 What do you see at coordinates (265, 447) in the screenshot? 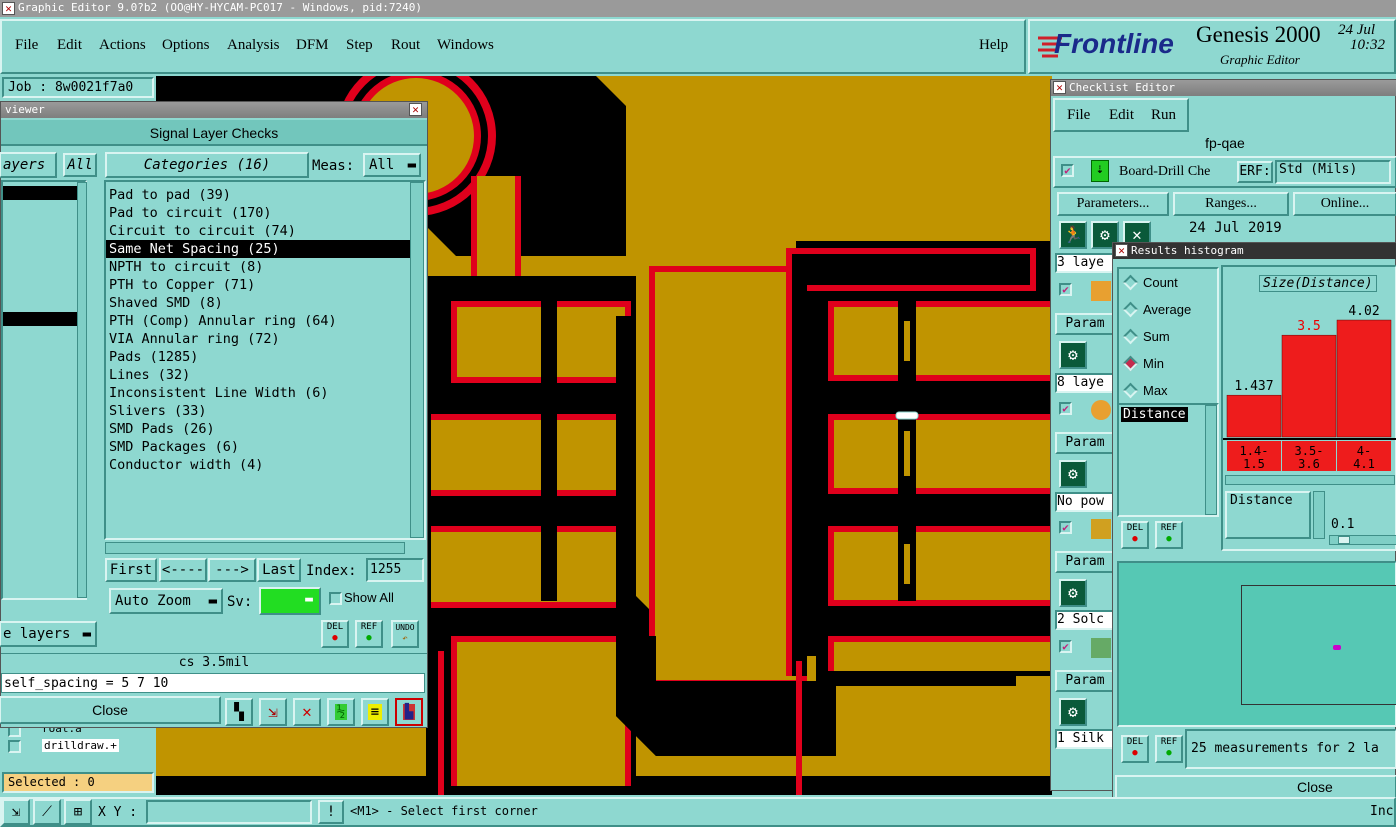
I see `category-item: SMD Packages (6)` at bounding box center [265, 447].